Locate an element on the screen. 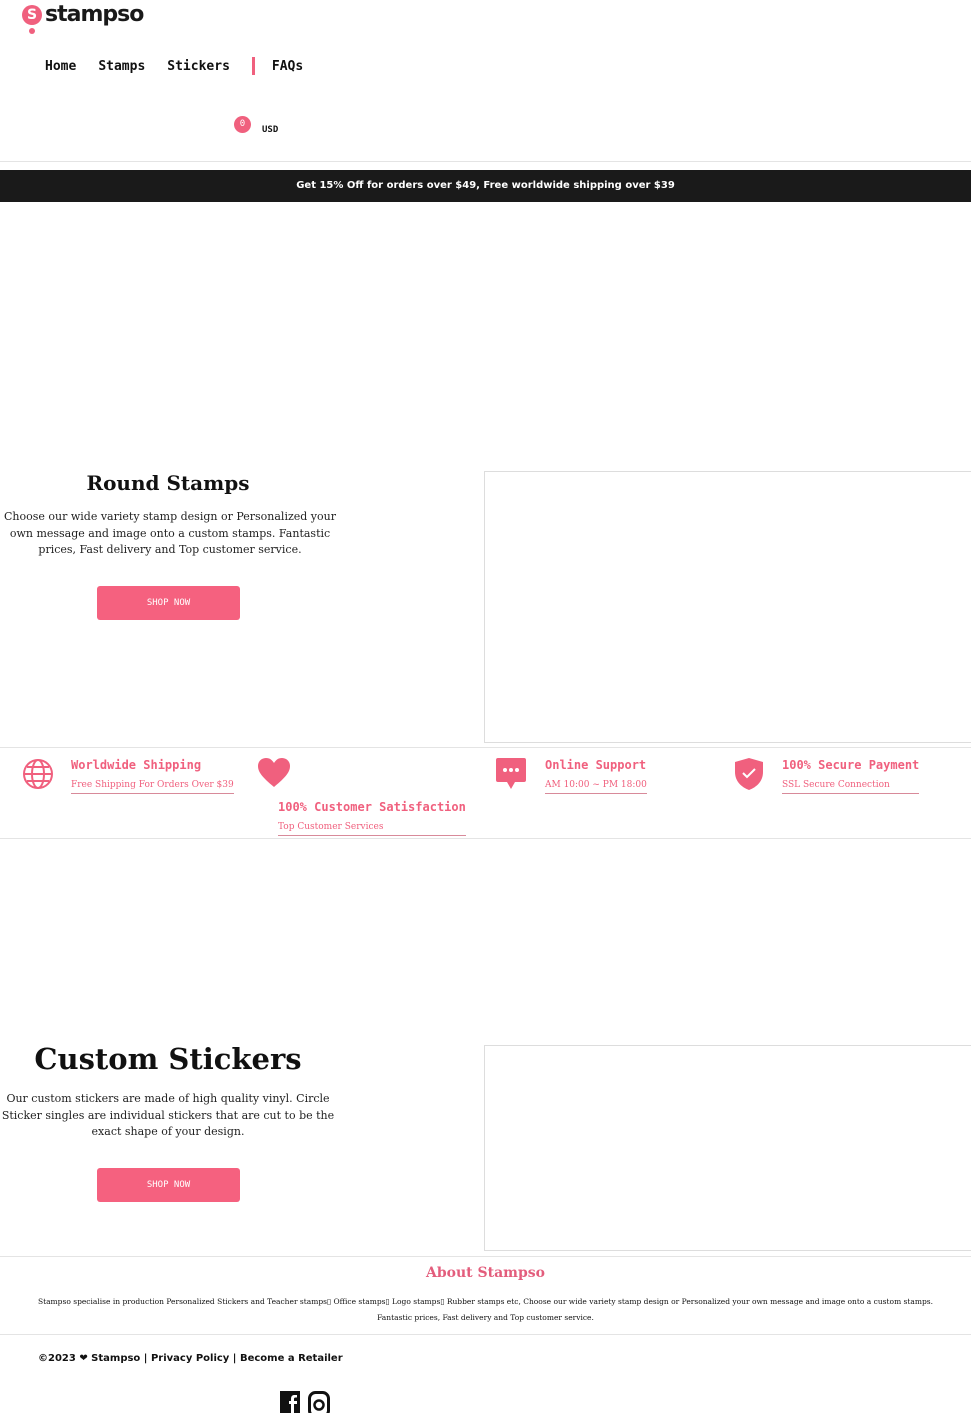 This screenshot has height=1421, width=971. social-links is located at coordinates (305, 1402).